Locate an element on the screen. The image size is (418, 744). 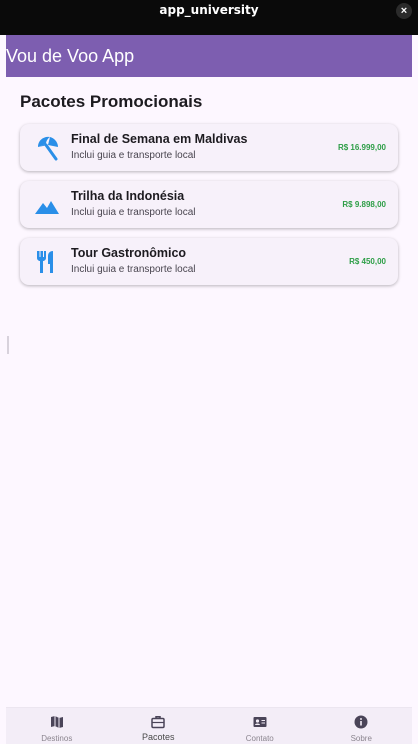
briefcase-icon is located at coordinates (158, 722).